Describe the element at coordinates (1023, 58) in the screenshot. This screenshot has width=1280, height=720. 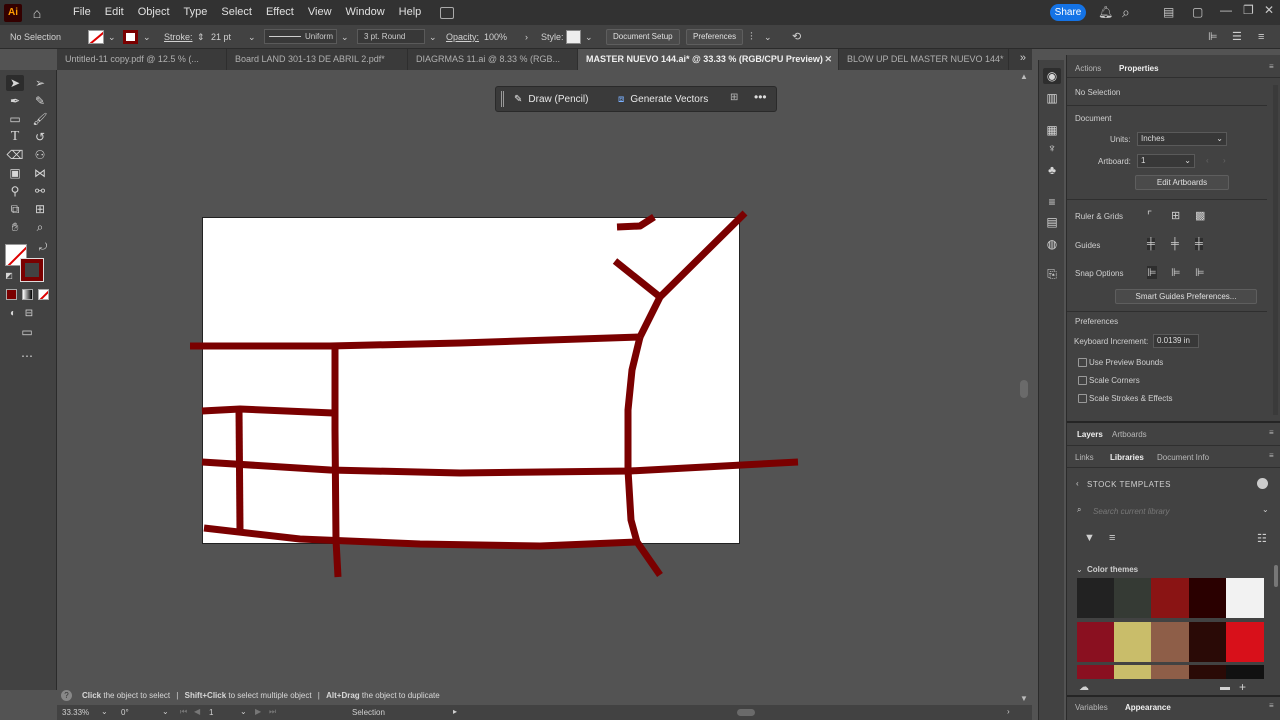
I see `more-tabs-icon: »` at that location.